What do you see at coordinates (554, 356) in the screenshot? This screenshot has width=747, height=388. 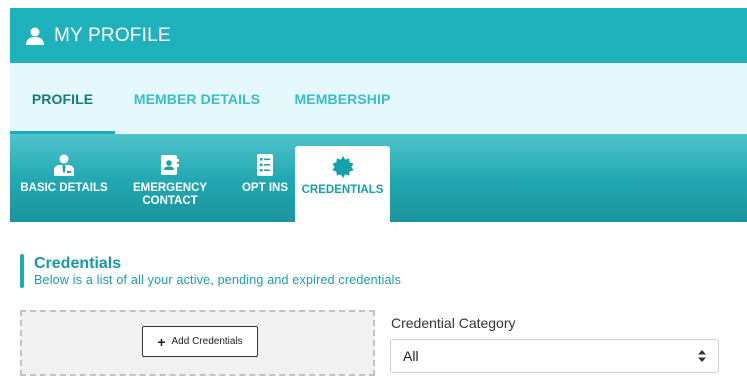 I see `credential-category-select: All` at bounding box center [554, 356].